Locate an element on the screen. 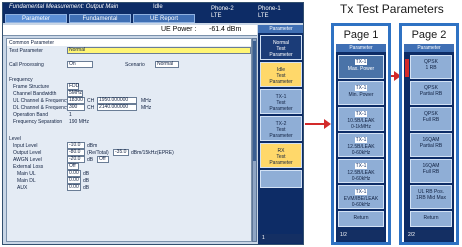  phone-2-status: Phone-2 LTE is located at coordinates (222, 12).